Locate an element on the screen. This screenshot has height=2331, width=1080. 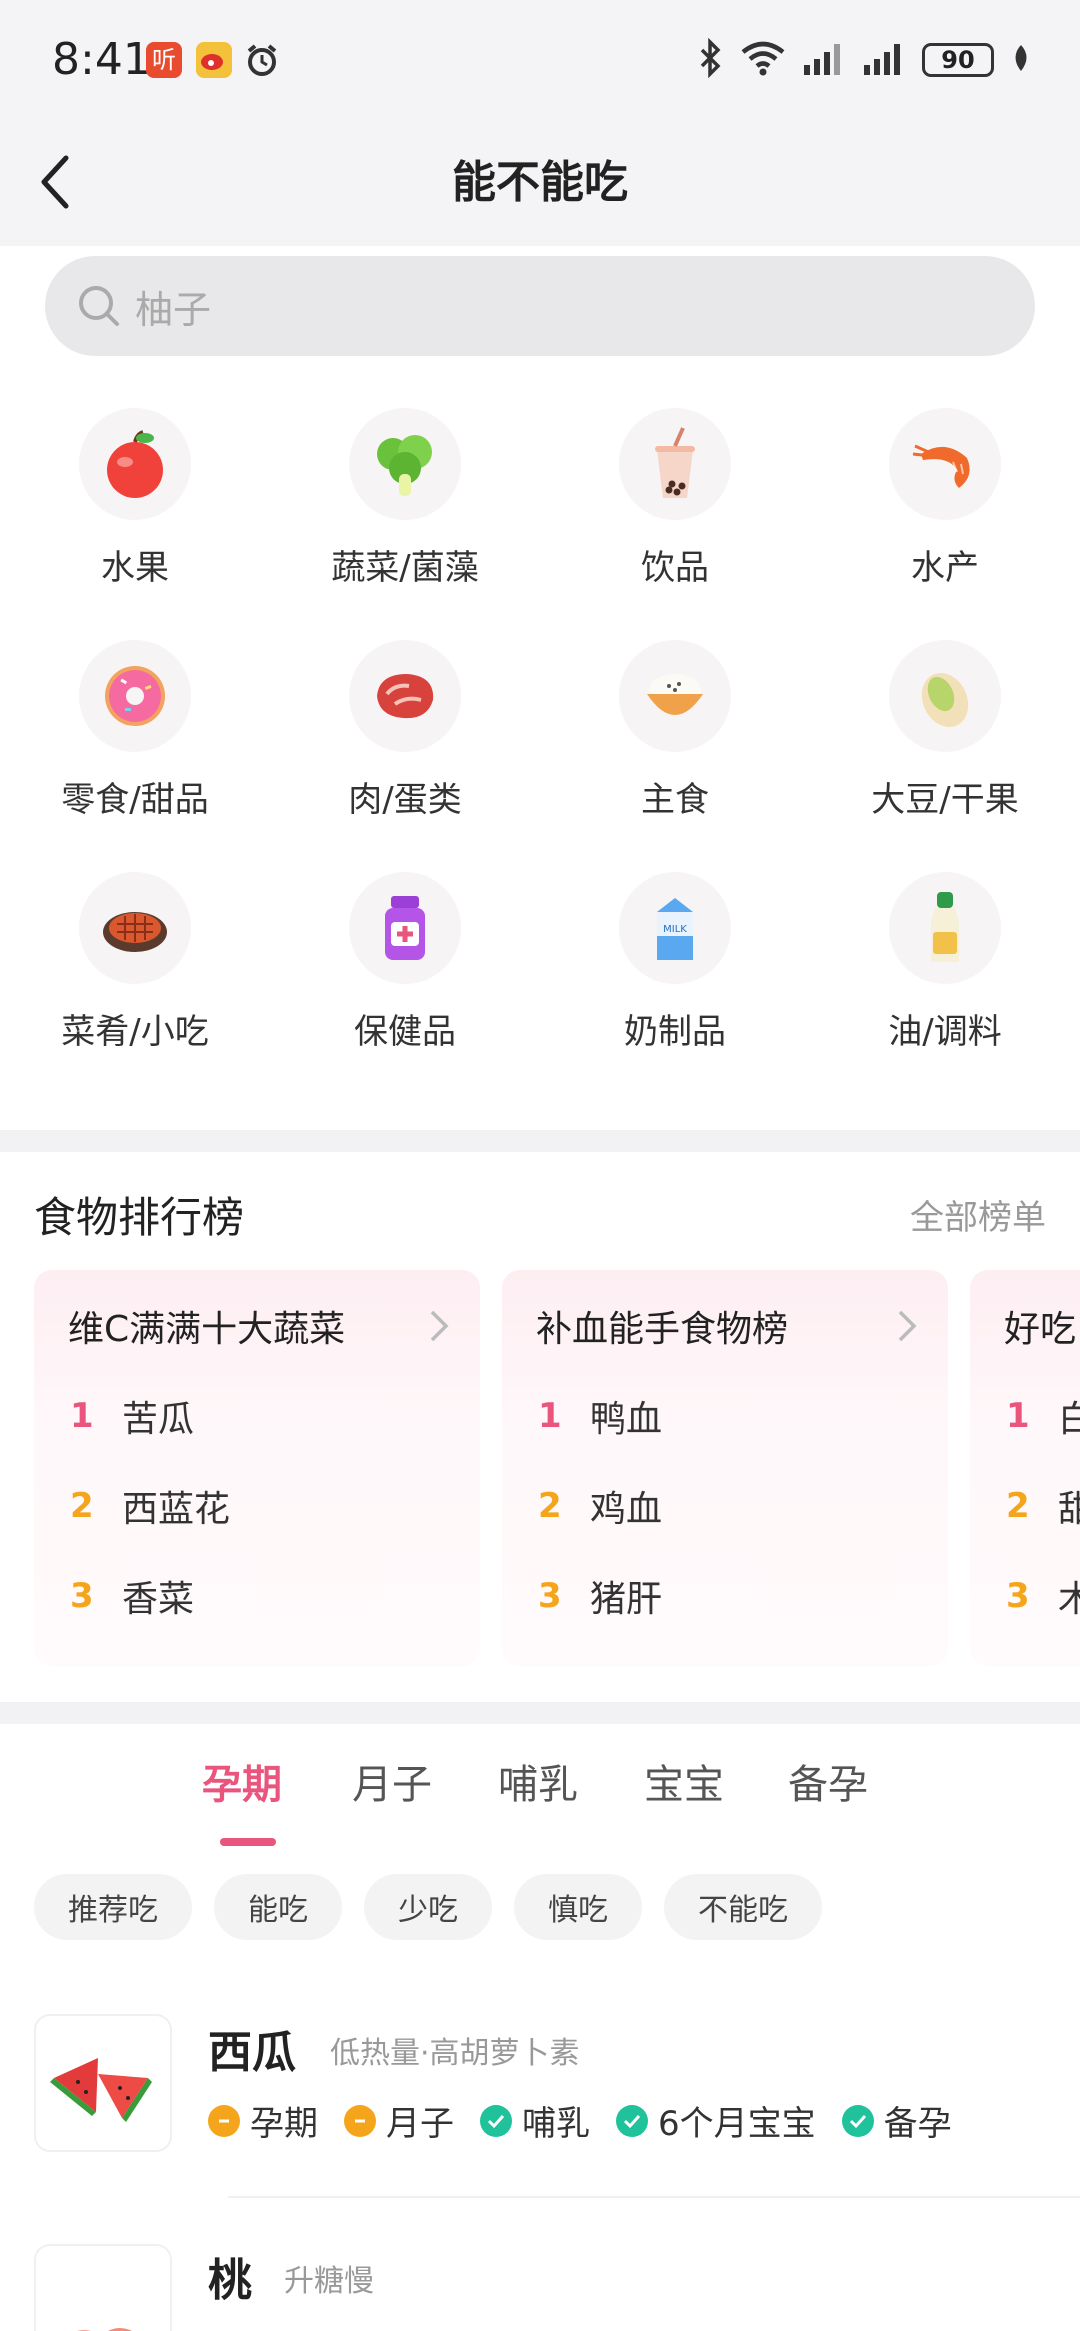
pan-dish-icon is located at coordinates (135, 928).